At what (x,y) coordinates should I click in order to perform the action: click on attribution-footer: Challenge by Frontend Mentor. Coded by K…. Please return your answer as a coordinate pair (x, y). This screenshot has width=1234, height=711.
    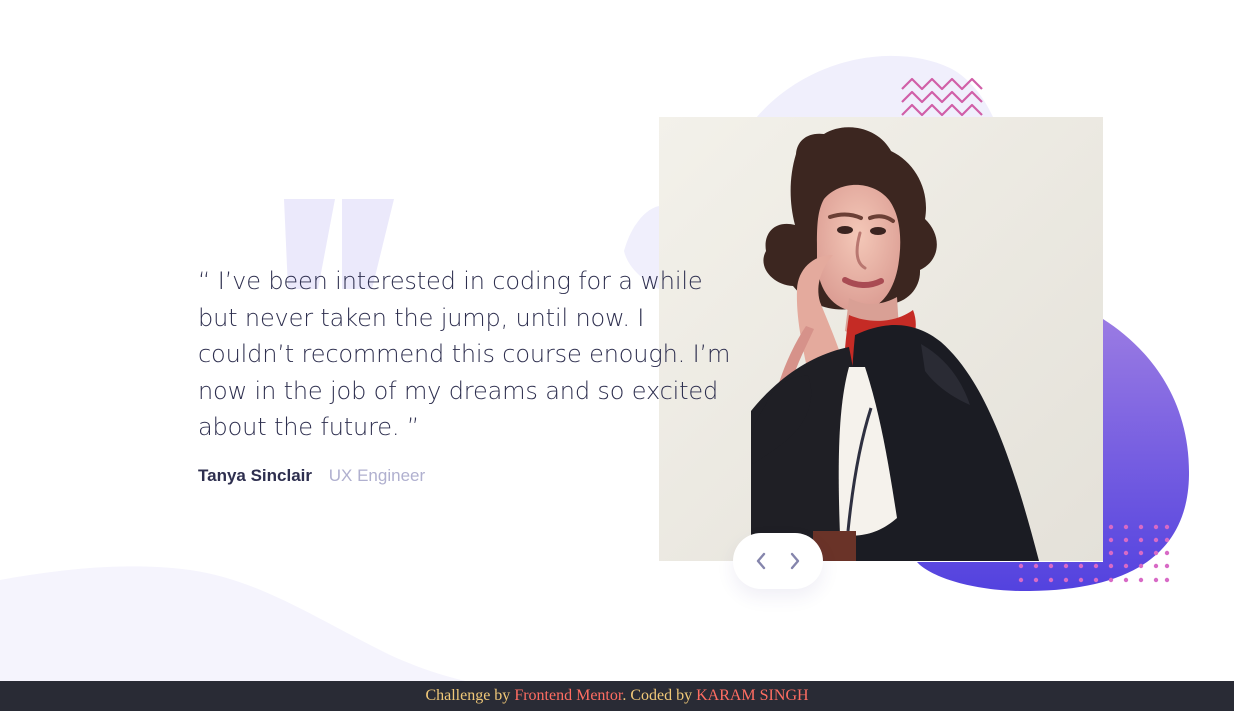
    Looking at the image, I should click on (617, 696).